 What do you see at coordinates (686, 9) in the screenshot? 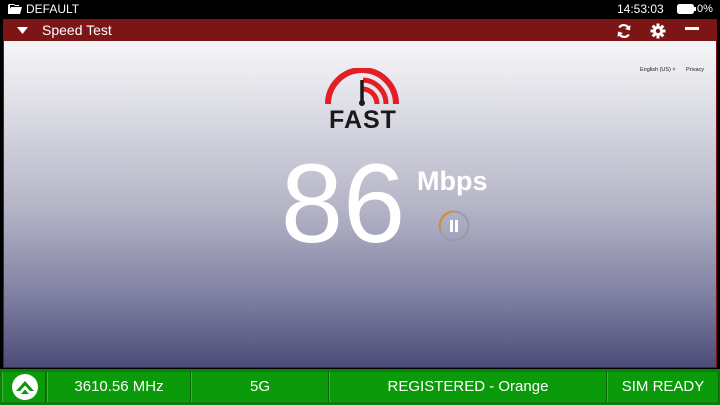
I see `battery-icon` at bounding box center [686, 9].